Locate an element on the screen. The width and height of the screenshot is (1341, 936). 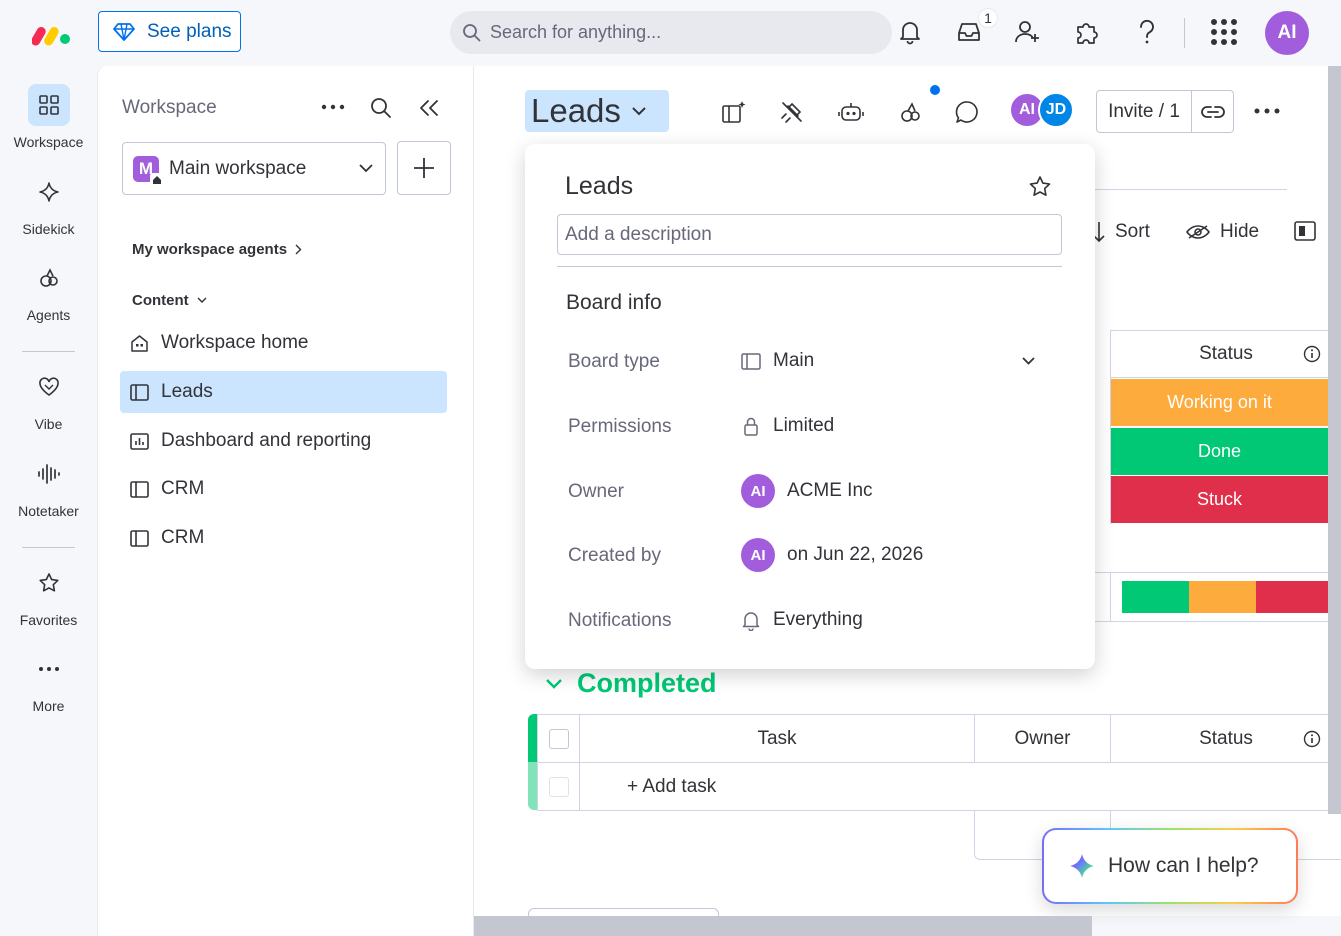
workspace-selector: M Main workspace is located at coordinates (254, 168).